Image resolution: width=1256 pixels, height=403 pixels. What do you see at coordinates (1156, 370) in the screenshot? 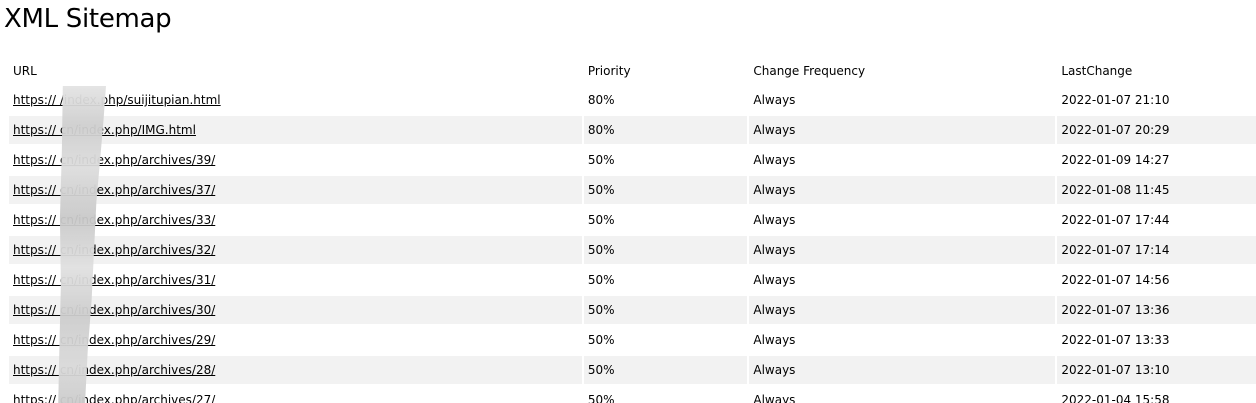
I see `lastchange-cell: 2022-01-07 13:10` at bounding box center [1156, 370].